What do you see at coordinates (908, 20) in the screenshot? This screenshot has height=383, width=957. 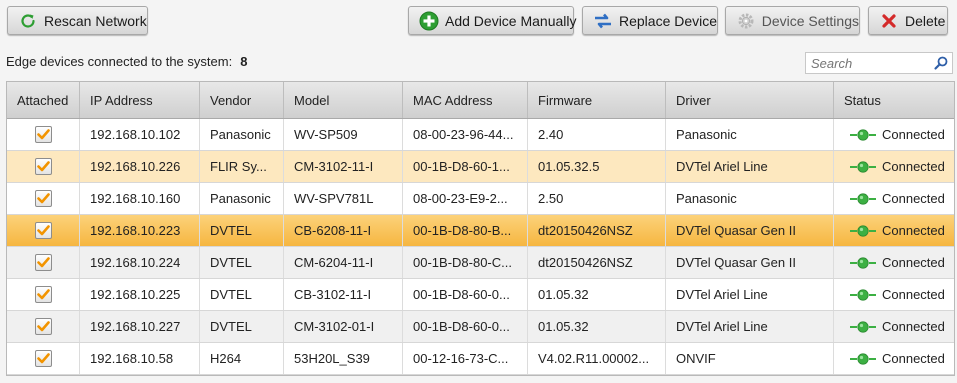 I see `delete-button: Delete` at bounding box center [908, 20].